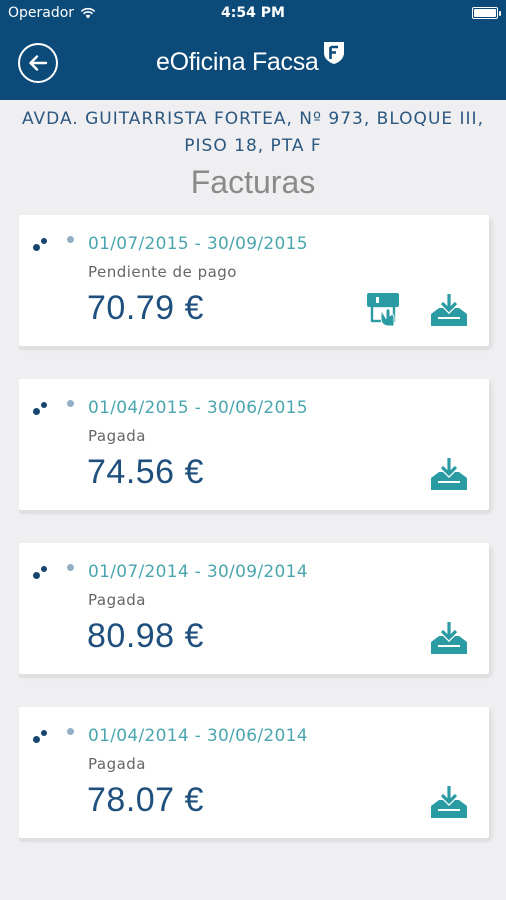 The image size is (506, 900). Describe the element at coordinates (198, 572) in the screenshot. I see `invoice-period: 01/07/2014 - 30/09/2014` at that location.